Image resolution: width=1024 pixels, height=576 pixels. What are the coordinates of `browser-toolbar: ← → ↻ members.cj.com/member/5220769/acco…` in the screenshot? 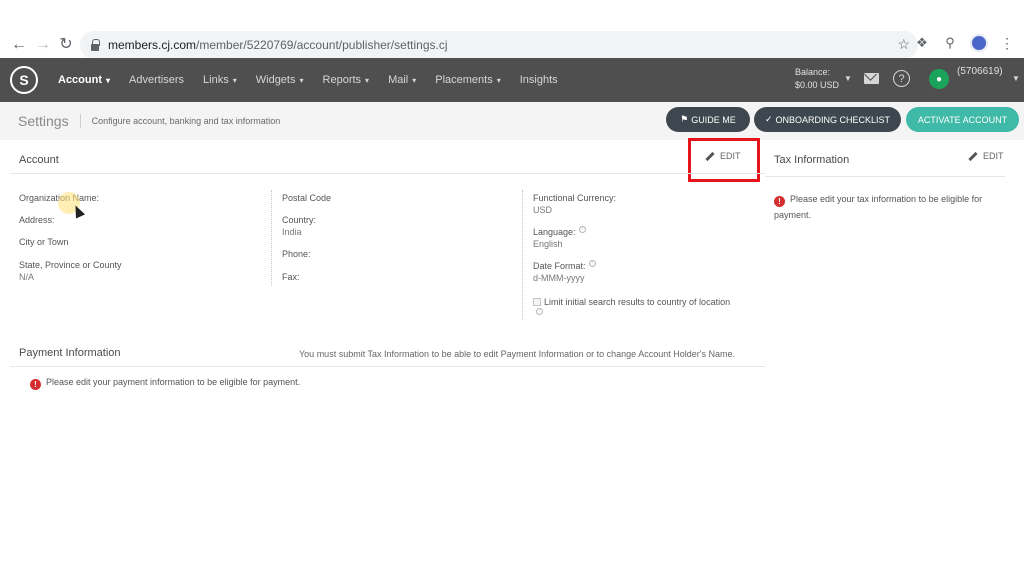 It's located at (512, 29).